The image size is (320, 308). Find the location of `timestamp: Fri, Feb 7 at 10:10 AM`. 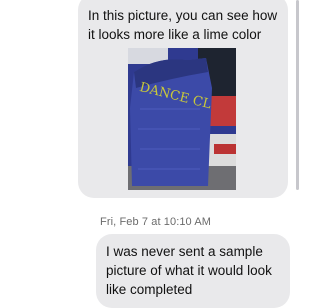

timestamp: Fri, Feb 7 at 10:10 AM is located at coordinates (156, 222).